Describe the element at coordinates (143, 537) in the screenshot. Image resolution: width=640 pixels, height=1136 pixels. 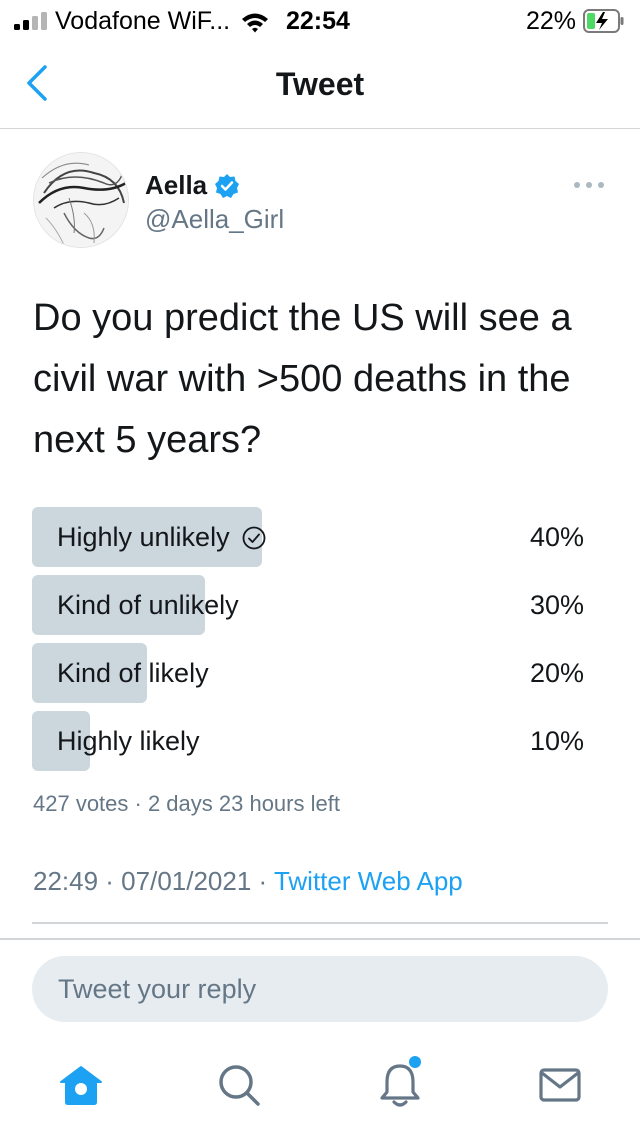
I see `poll-option-text: Highly unlikely` at that location.